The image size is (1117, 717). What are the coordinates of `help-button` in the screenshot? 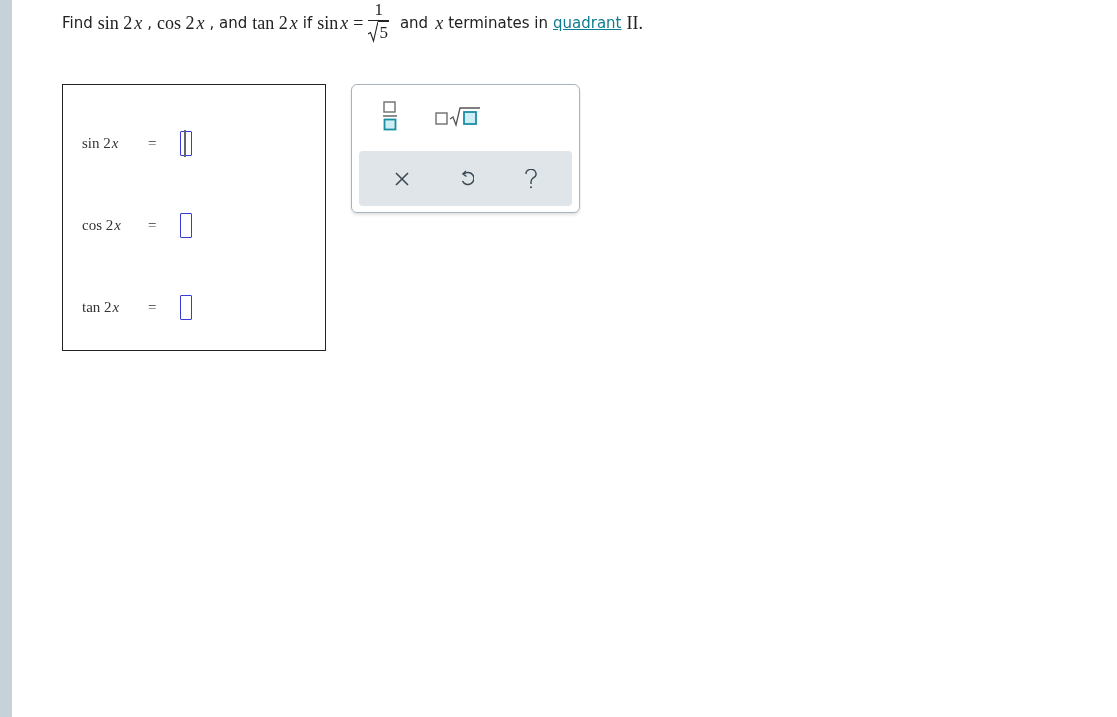 It's located at (530, 178).